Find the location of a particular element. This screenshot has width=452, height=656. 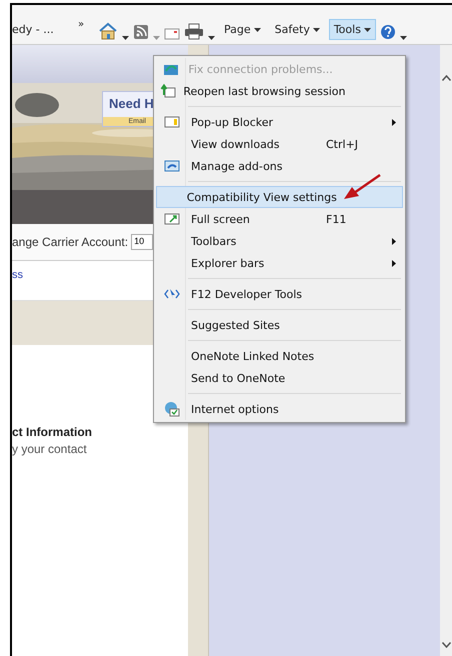

annotation-arrow-drawing is located at coordinates (362, 186).